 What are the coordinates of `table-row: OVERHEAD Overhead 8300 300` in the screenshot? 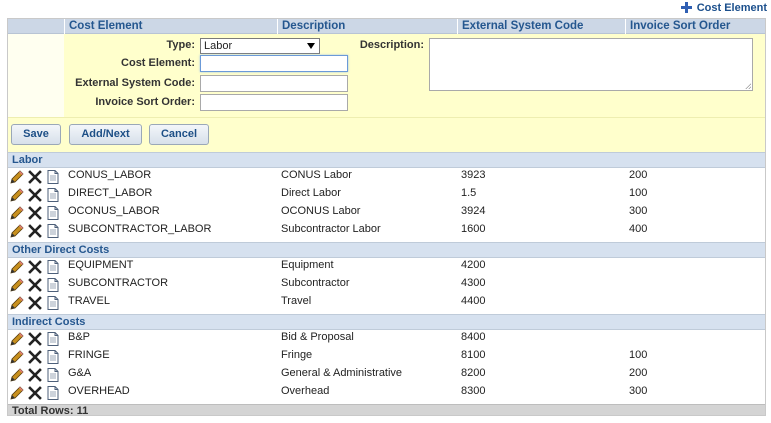 It's located at (386, 393).